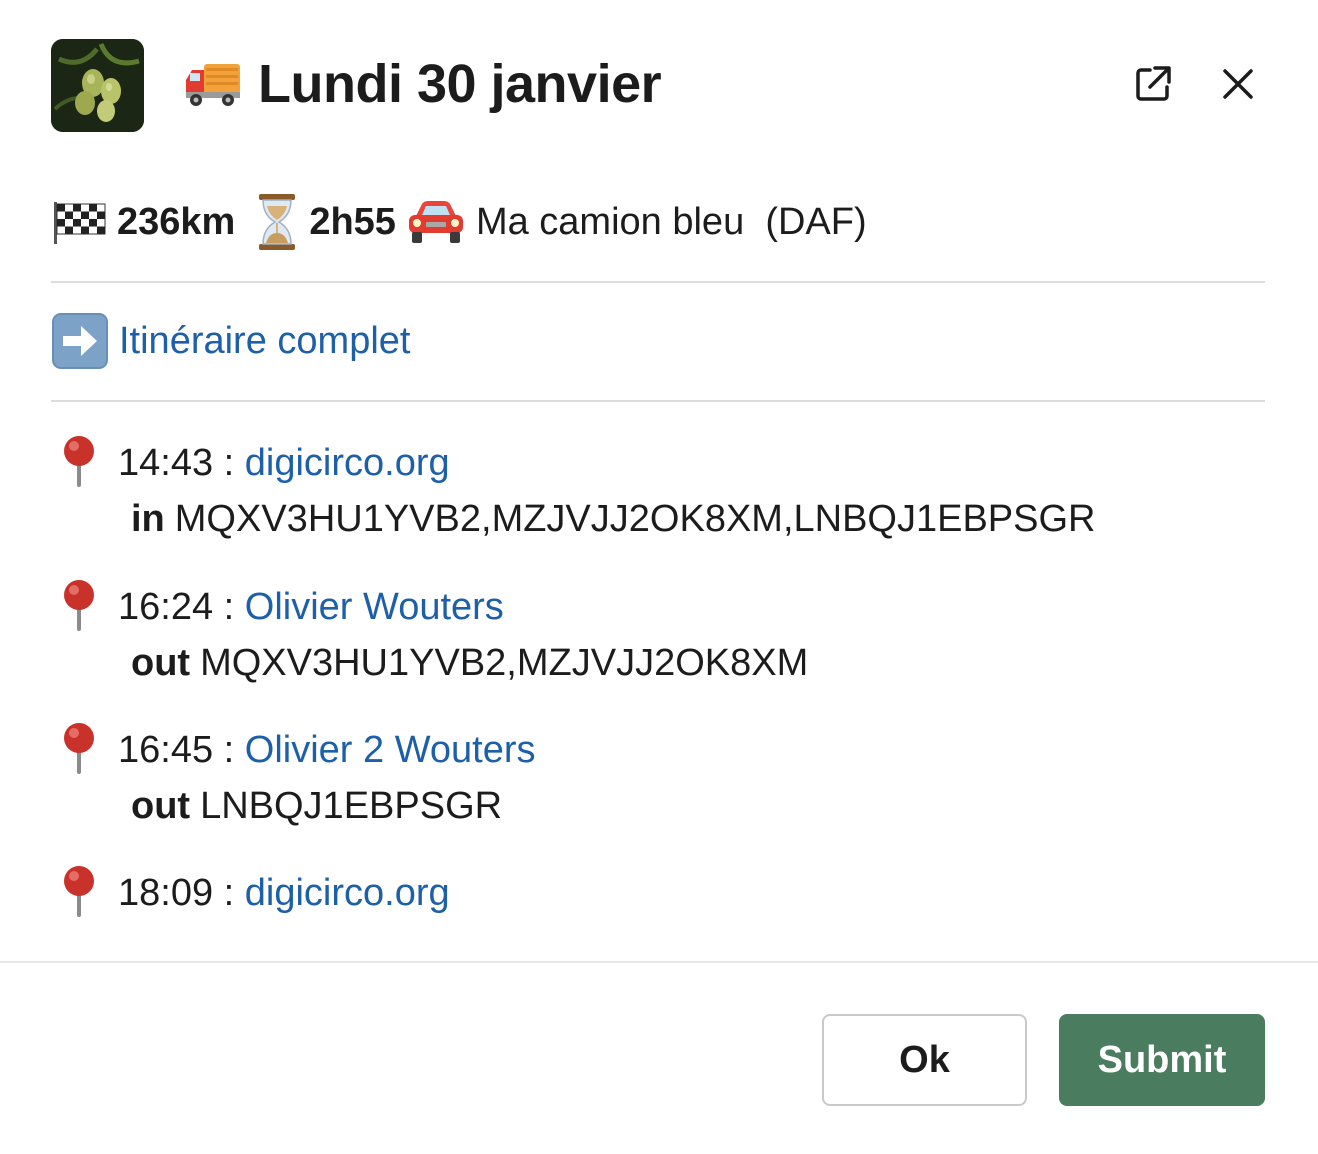 The image size is (1318, 1154). I want to click on distance-value: 236km, so click(176, 221).